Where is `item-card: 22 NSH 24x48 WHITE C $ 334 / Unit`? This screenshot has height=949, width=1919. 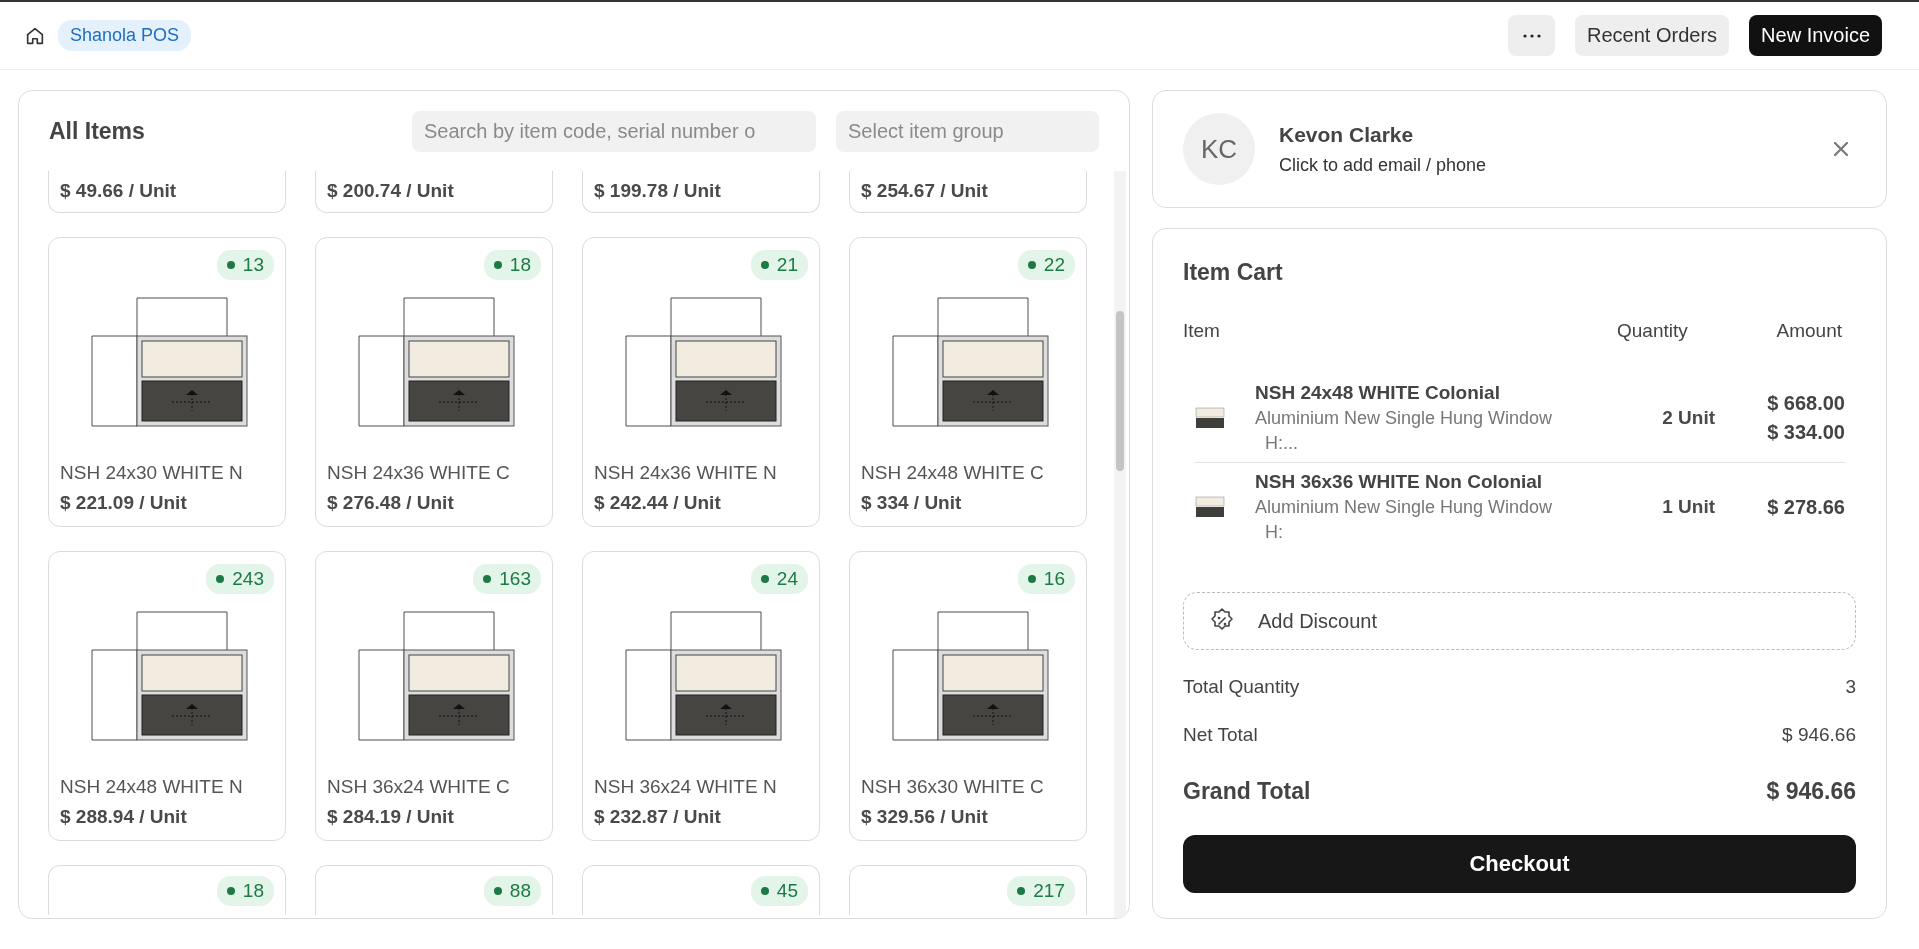
item-card: 22 NSH 24x48 WHITE C $ 334 / Unit is located at coordinates (968, 382).